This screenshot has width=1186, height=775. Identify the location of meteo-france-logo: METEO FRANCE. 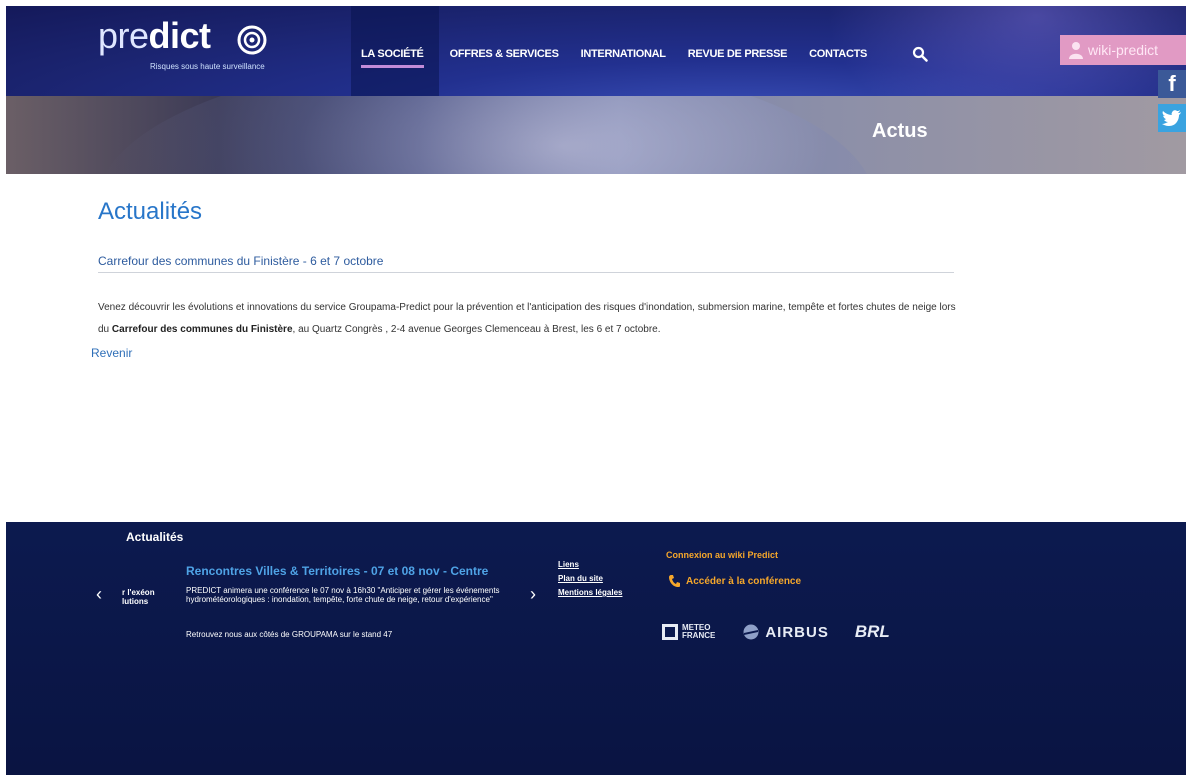
(688, 632).